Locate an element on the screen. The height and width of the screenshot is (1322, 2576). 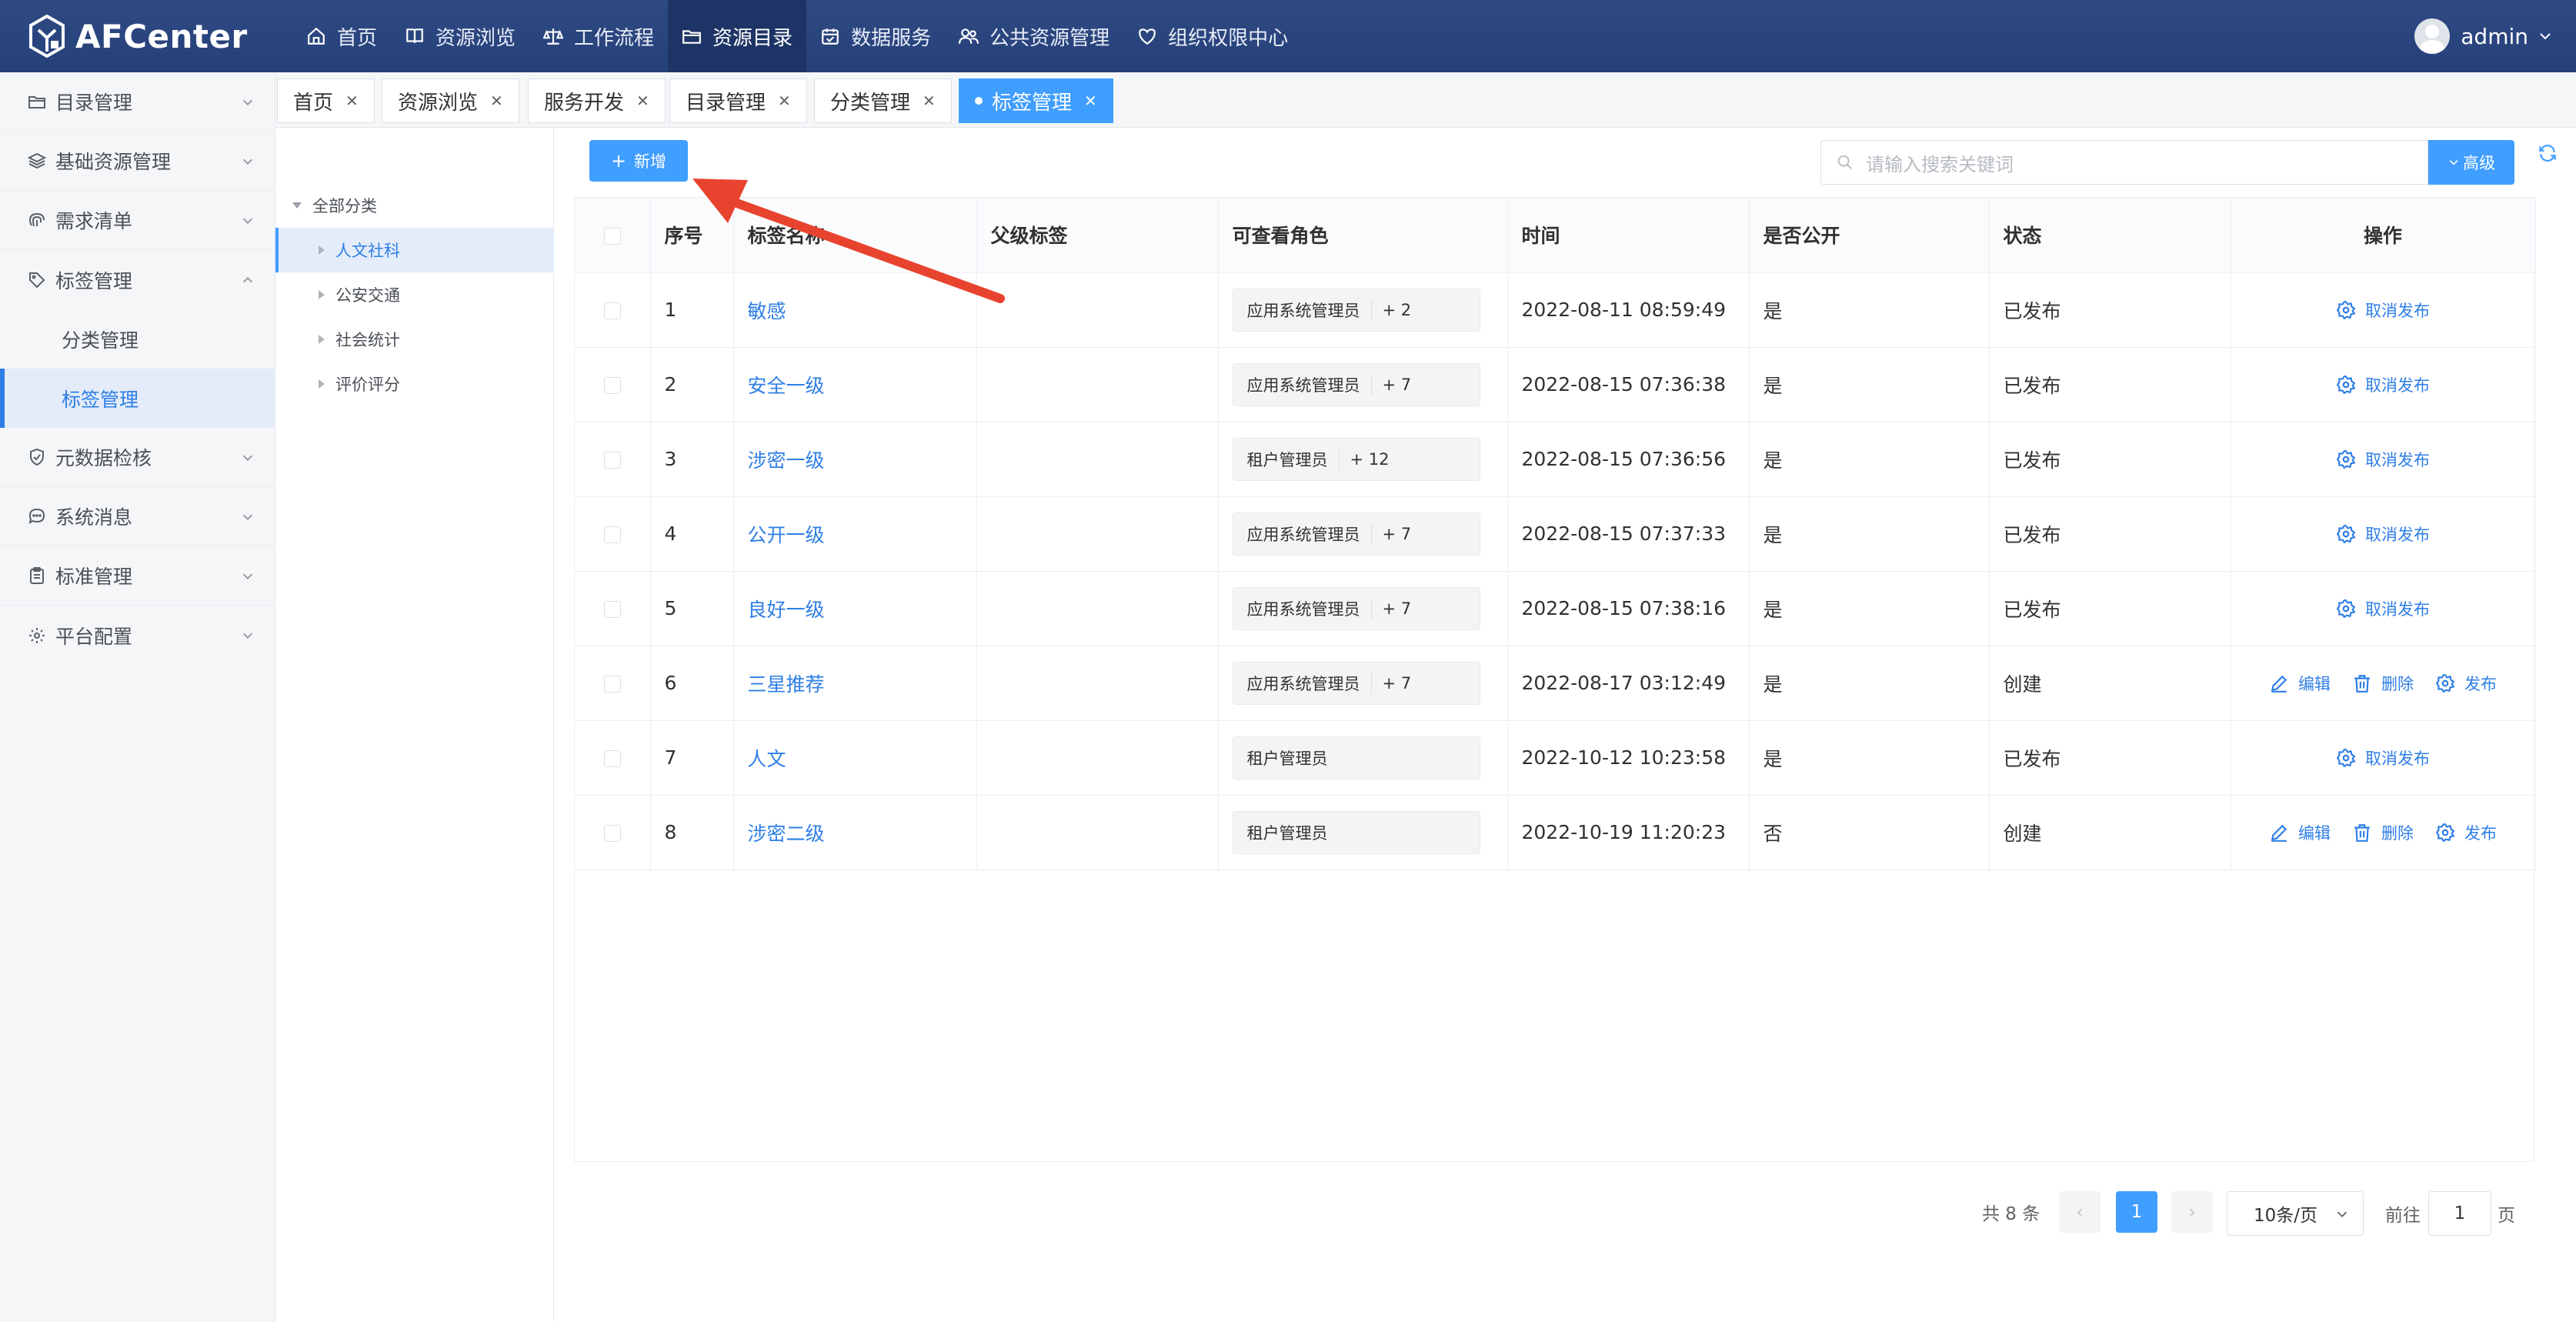
tab-resource-browse: 资源浏览 ✕ is located at coordinates (451, 100).